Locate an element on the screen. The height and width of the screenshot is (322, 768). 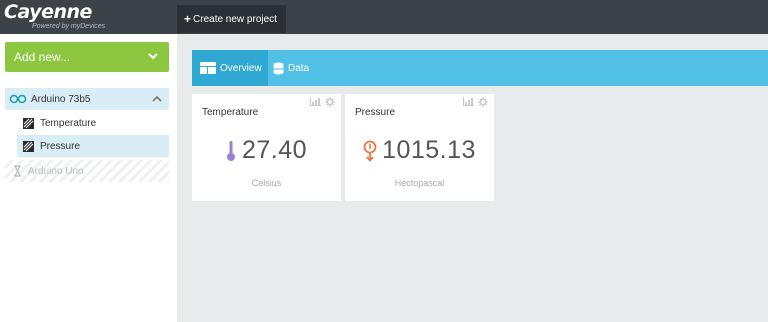
create-project-button: + Create new project is located at coordinates (231, 19).